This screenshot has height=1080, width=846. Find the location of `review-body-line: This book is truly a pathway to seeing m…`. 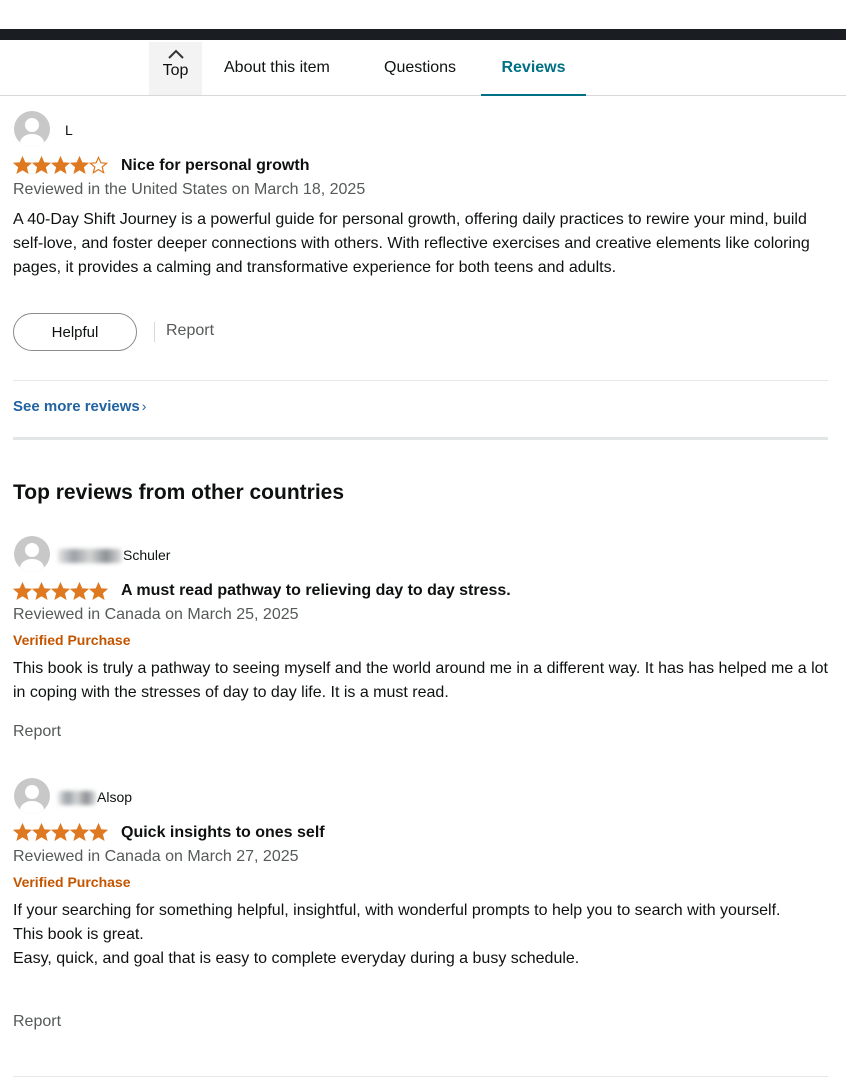

review-body-line: This book is truly a pathway to seeing m… is located at coordinates (420, 680).